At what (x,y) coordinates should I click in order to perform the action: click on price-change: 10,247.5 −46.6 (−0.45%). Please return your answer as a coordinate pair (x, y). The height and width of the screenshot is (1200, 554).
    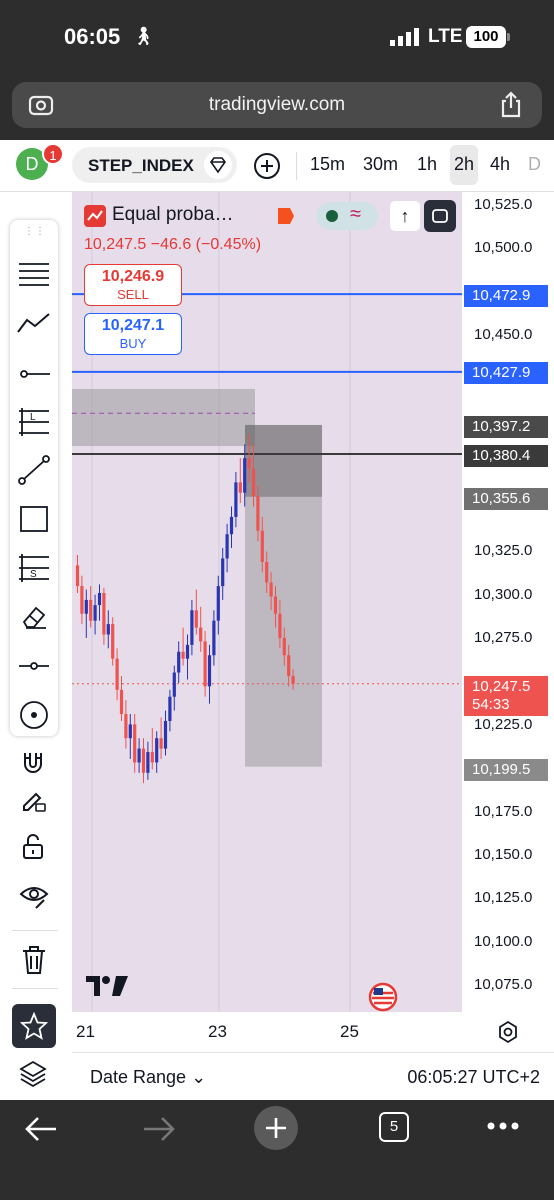
    Looking at the image, I should click on (173, 244).